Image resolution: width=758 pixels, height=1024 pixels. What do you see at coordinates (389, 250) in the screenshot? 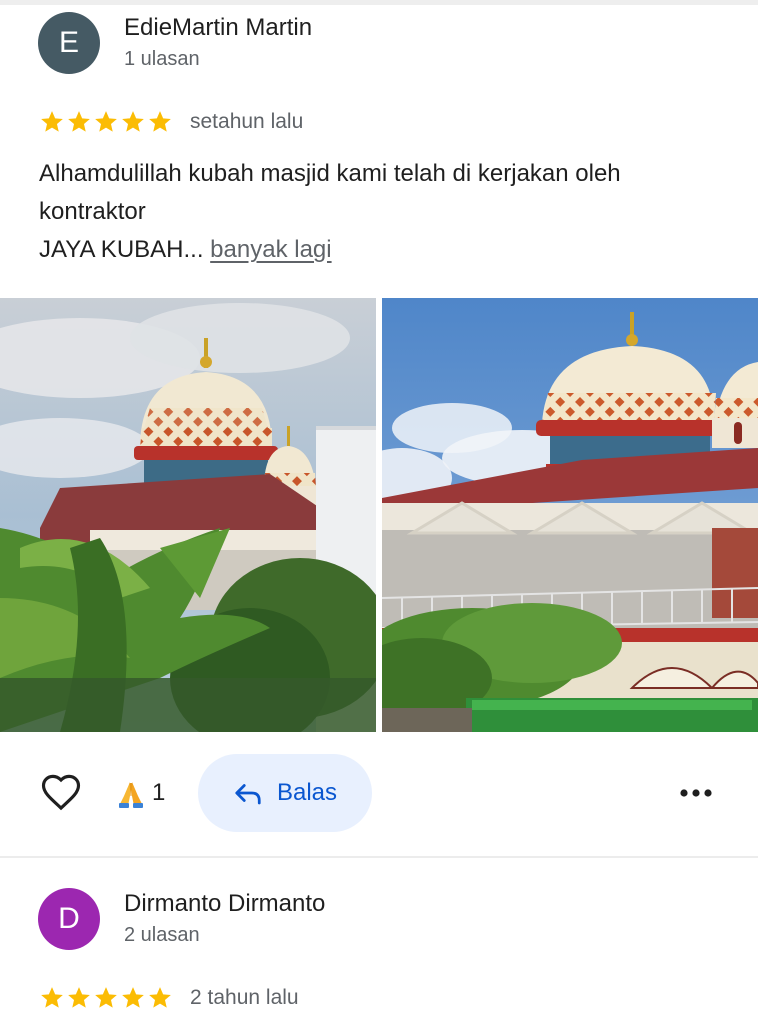
I see `review-text-line-last: JAYA KUBAH... banyak lagi` at bounding box center [389, 250].